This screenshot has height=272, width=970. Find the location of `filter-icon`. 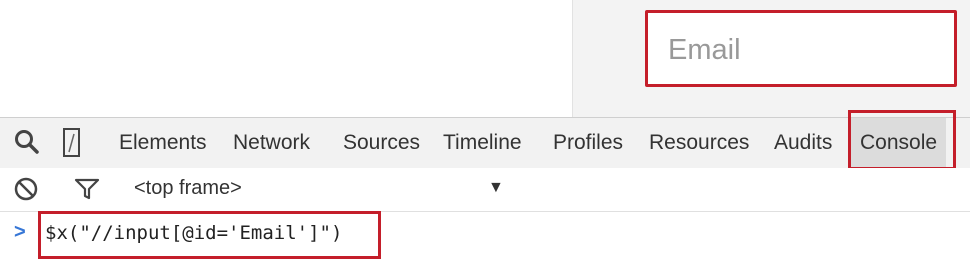

filter-icon is located at coordinates (87, 191).